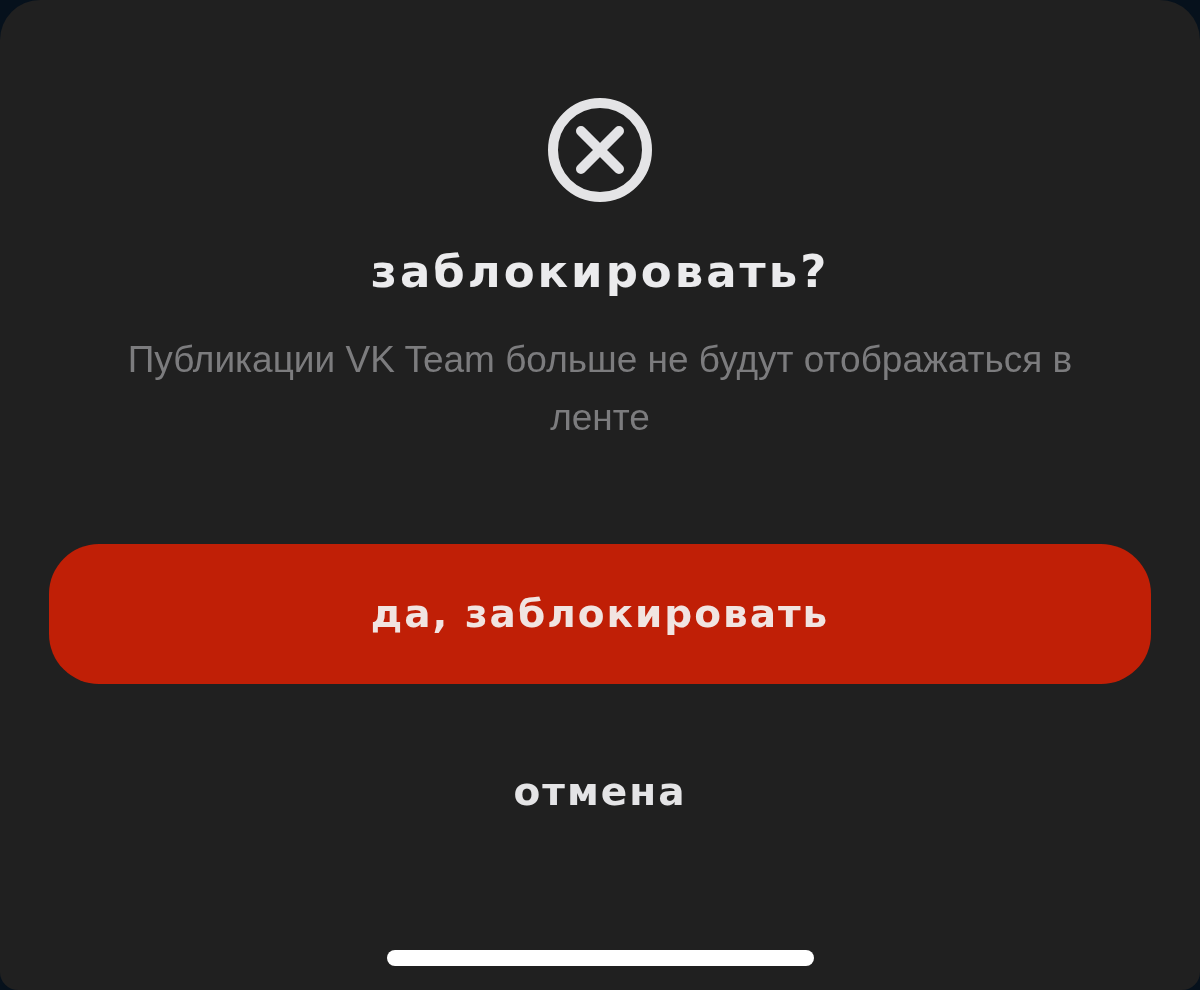 The image size is (1200, 990). I want to click on confirm-button: да, заблокировать, so click(600, 614).